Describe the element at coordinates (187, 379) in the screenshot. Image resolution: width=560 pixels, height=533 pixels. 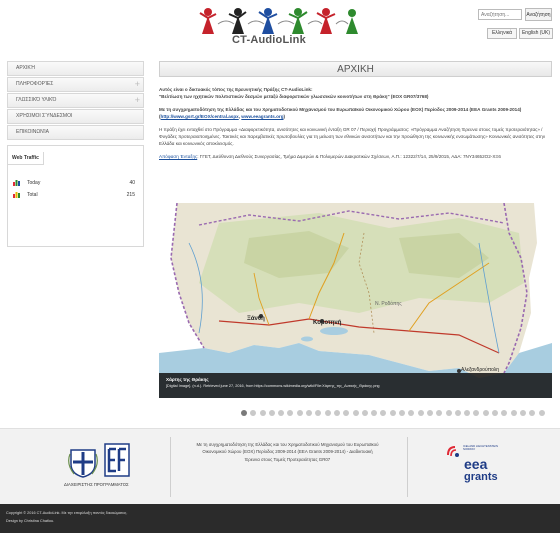
I see `caption-title: Χάρτης της Θράκης` at that location.